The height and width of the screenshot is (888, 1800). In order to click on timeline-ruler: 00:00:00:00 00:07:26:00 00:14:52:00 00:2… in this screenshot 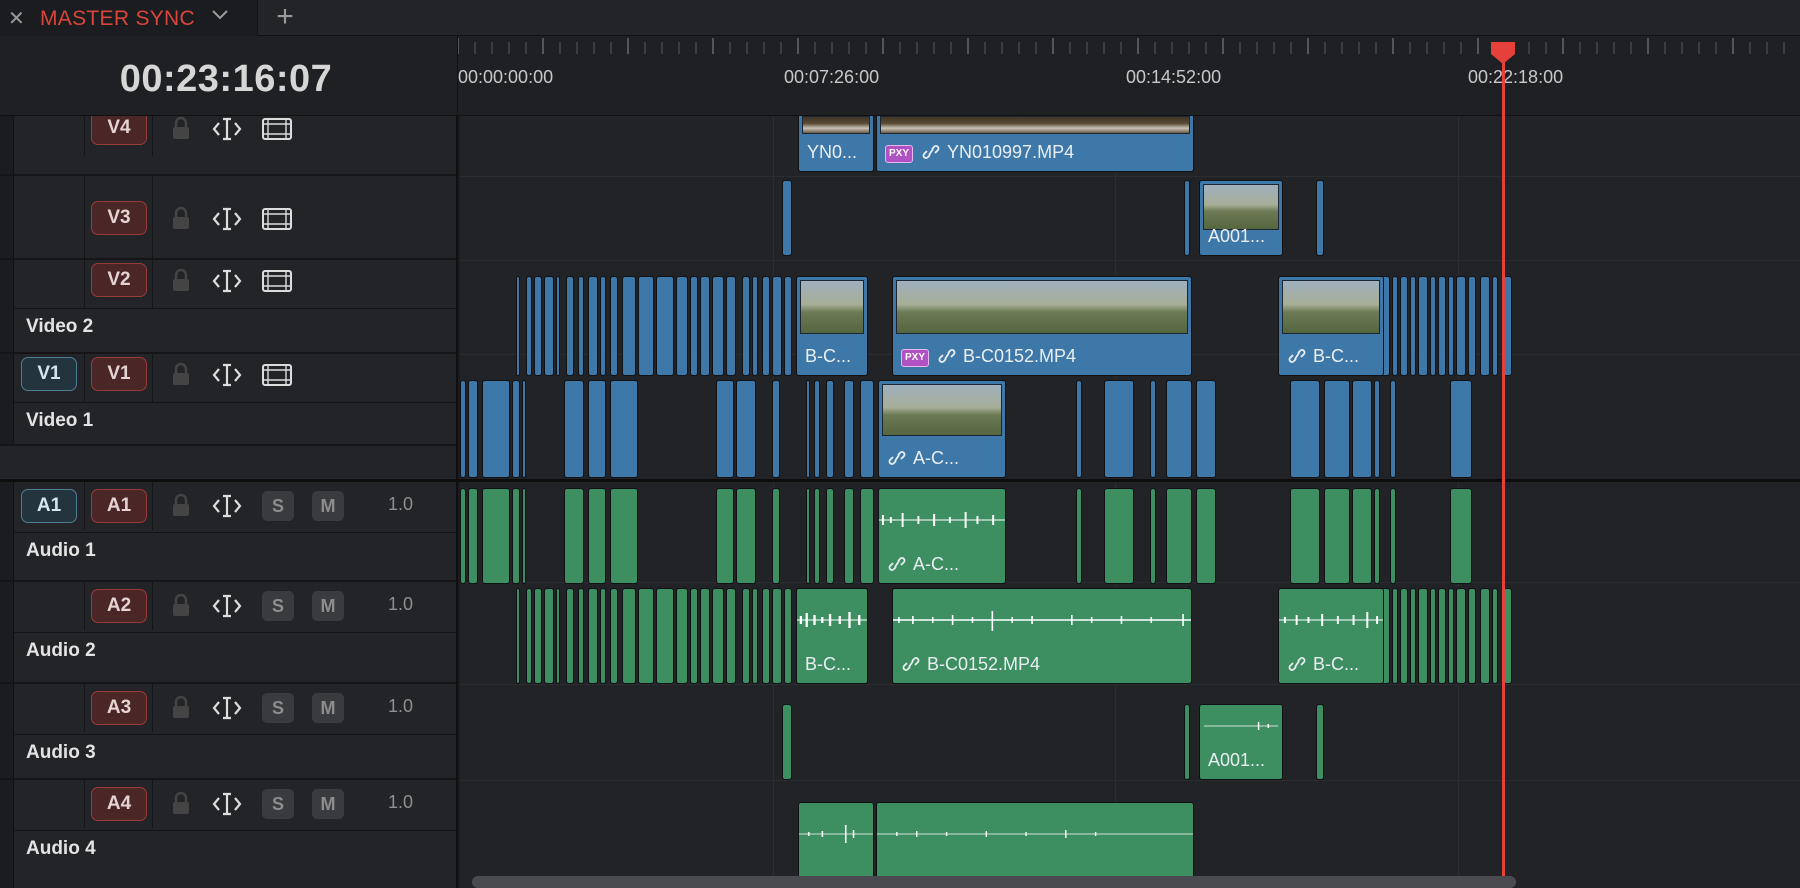, I will do `click(1129, 76)`.